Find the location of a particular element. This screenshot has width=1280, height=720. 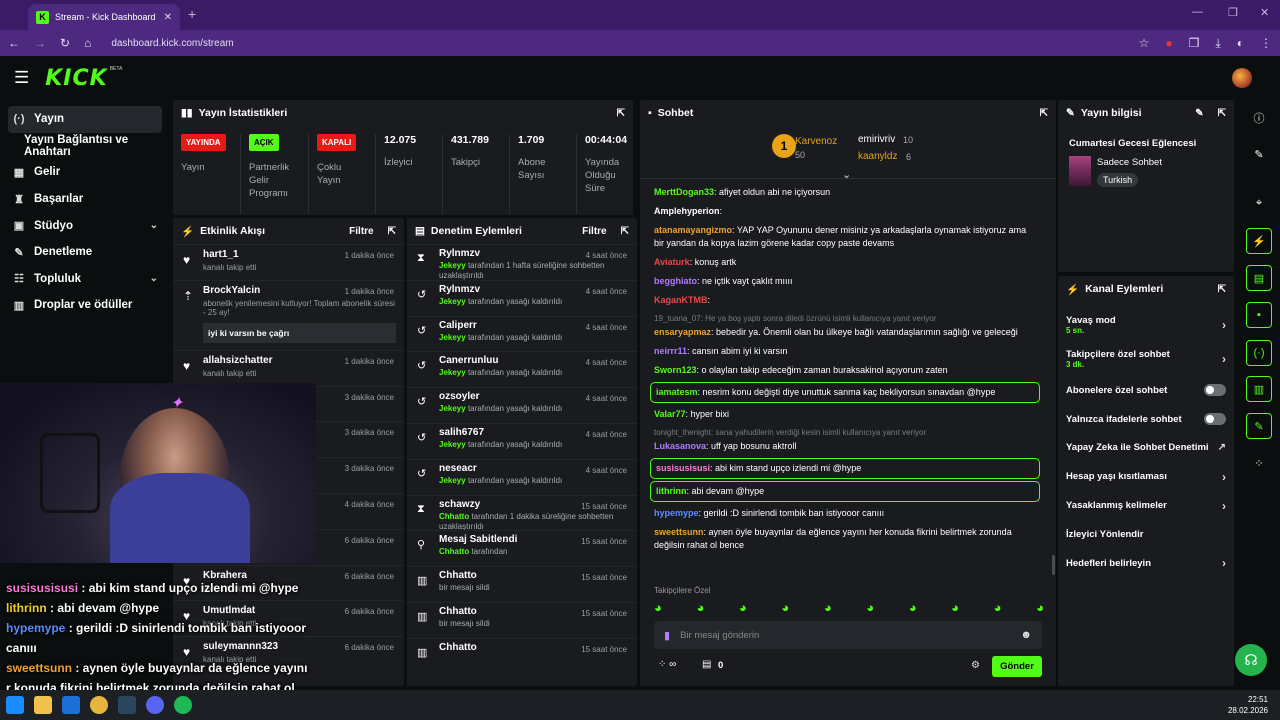

category-name: Sadece Sohbet is located at coordinates (1129, 162).